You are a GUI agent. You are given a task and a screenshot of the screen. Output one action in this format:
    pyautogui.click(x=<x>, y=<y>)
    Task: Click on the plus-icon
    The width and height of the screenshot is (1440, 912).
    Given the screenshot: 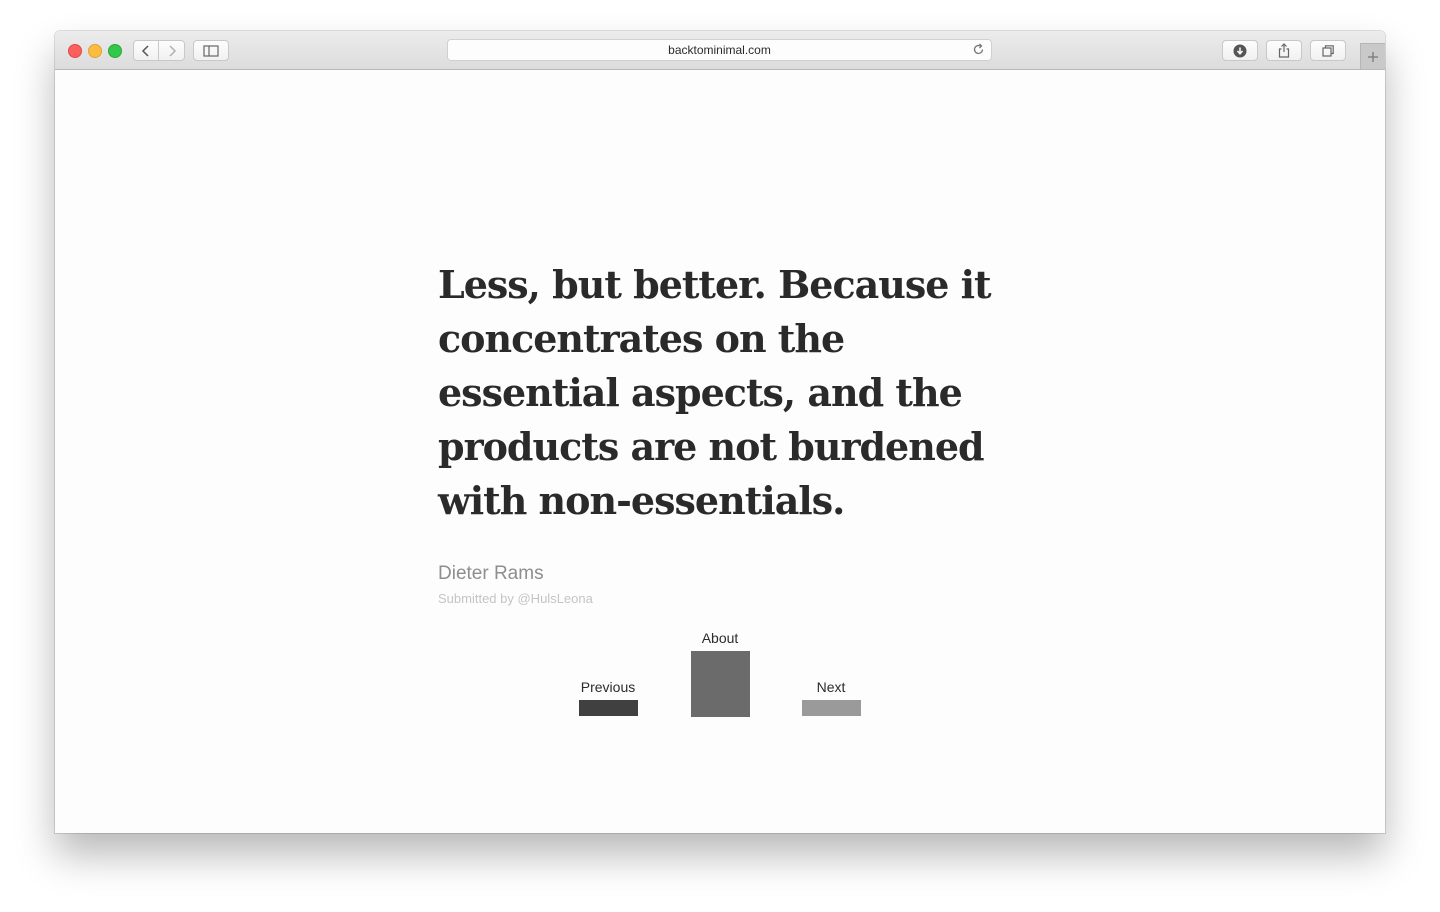 What is the action you would take?
    pyautogui.click(x=1373, y=56)
    